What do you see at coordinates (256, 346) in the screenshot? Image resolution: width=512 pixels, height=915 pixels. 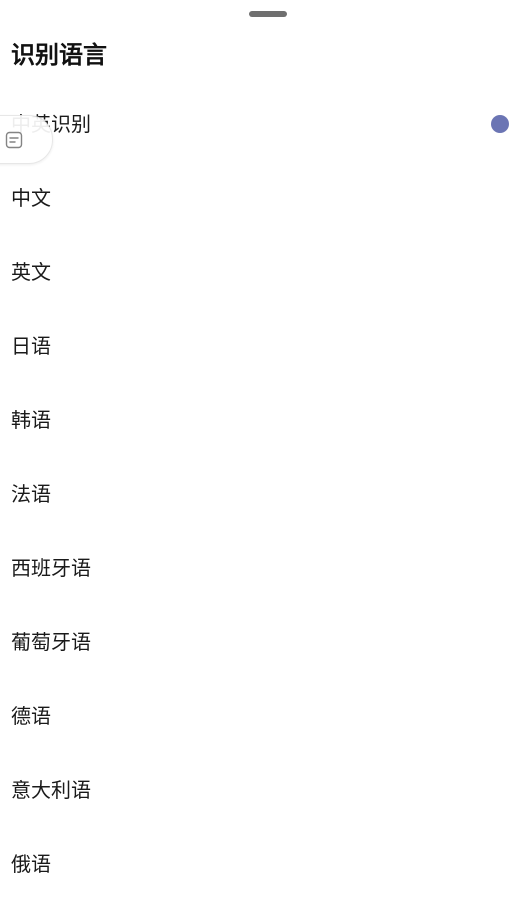 I see `language-option-japanese: 日语` at bounding box center [256, 346].